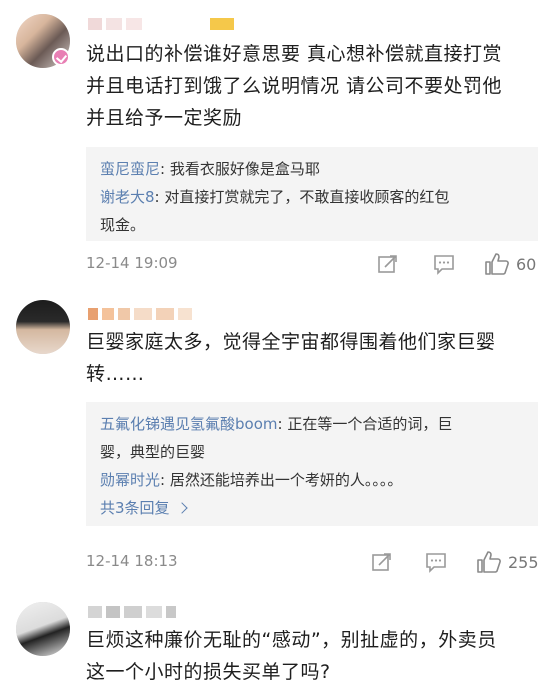 The width and height of the screenshot is (554, 689). Describe the element at coordinates (307, 197) in the screenshot. I see `reply-text: 对直接打赏就完了，不敢直接收顾客的红包` at that location.